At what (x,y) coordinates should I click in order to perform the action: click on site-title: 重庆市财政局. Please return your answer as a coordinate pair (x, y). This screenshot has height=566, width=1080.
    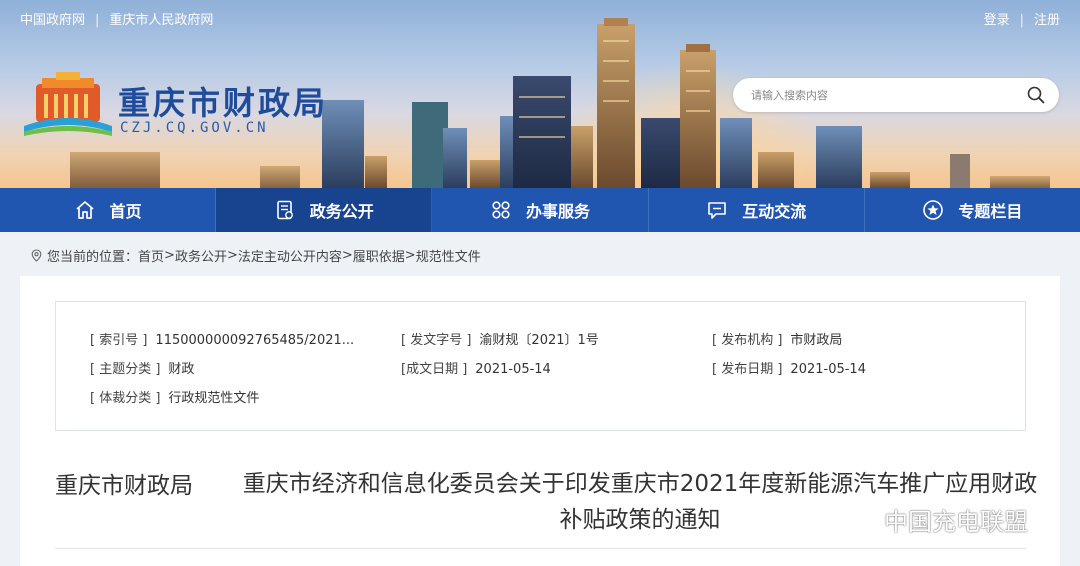
    Looking at the image, I should click on (223, 101).